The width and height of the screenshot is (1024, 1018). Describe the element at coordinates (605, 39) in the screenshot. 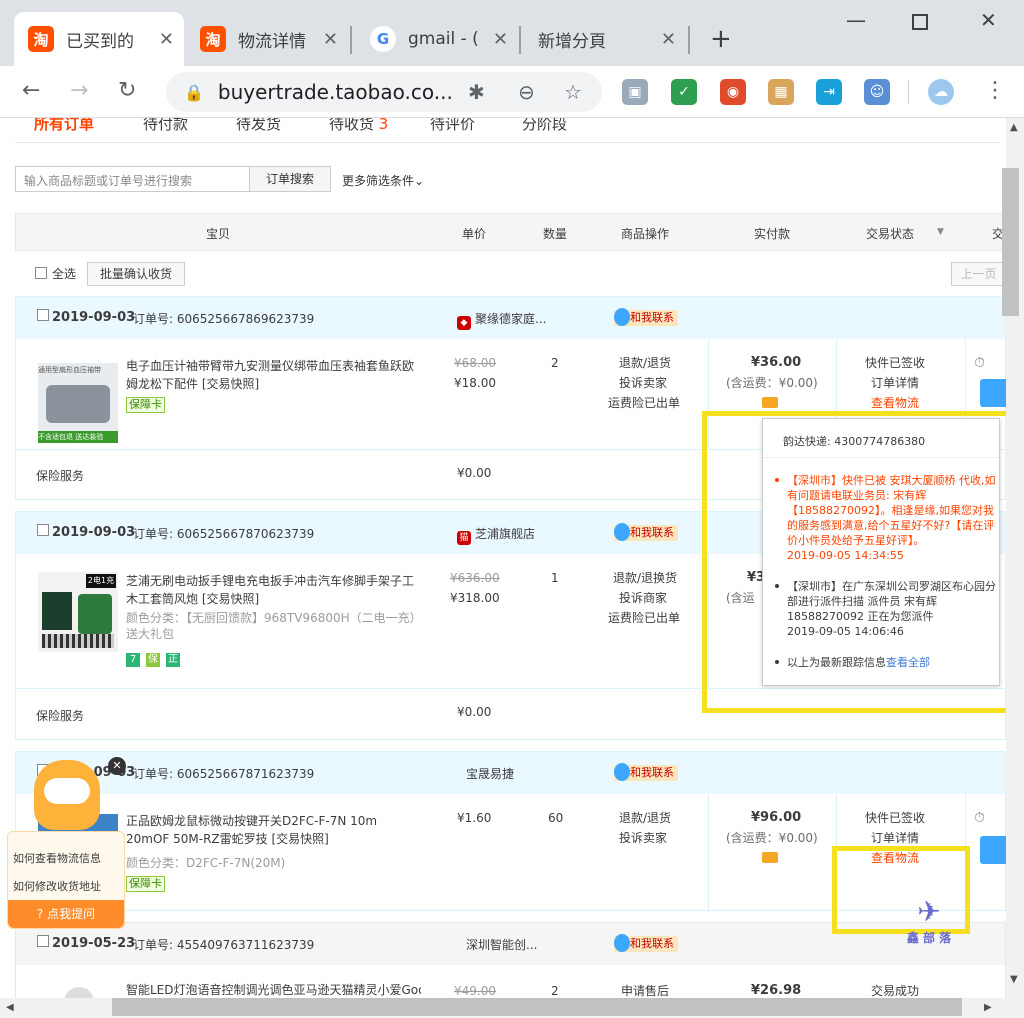

I see `tab-new: 新增分頁 ✕` at that location.